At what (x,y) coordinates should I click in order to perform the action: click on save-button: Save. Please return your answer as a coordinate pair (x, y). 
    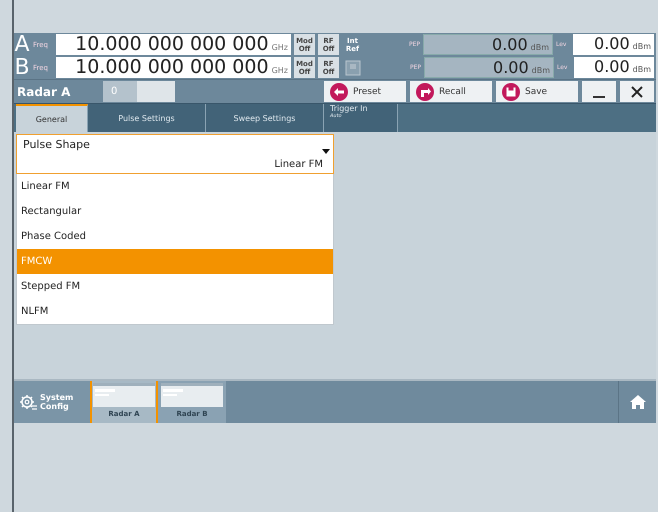
    Looking at the image, I should click on (537, 91).